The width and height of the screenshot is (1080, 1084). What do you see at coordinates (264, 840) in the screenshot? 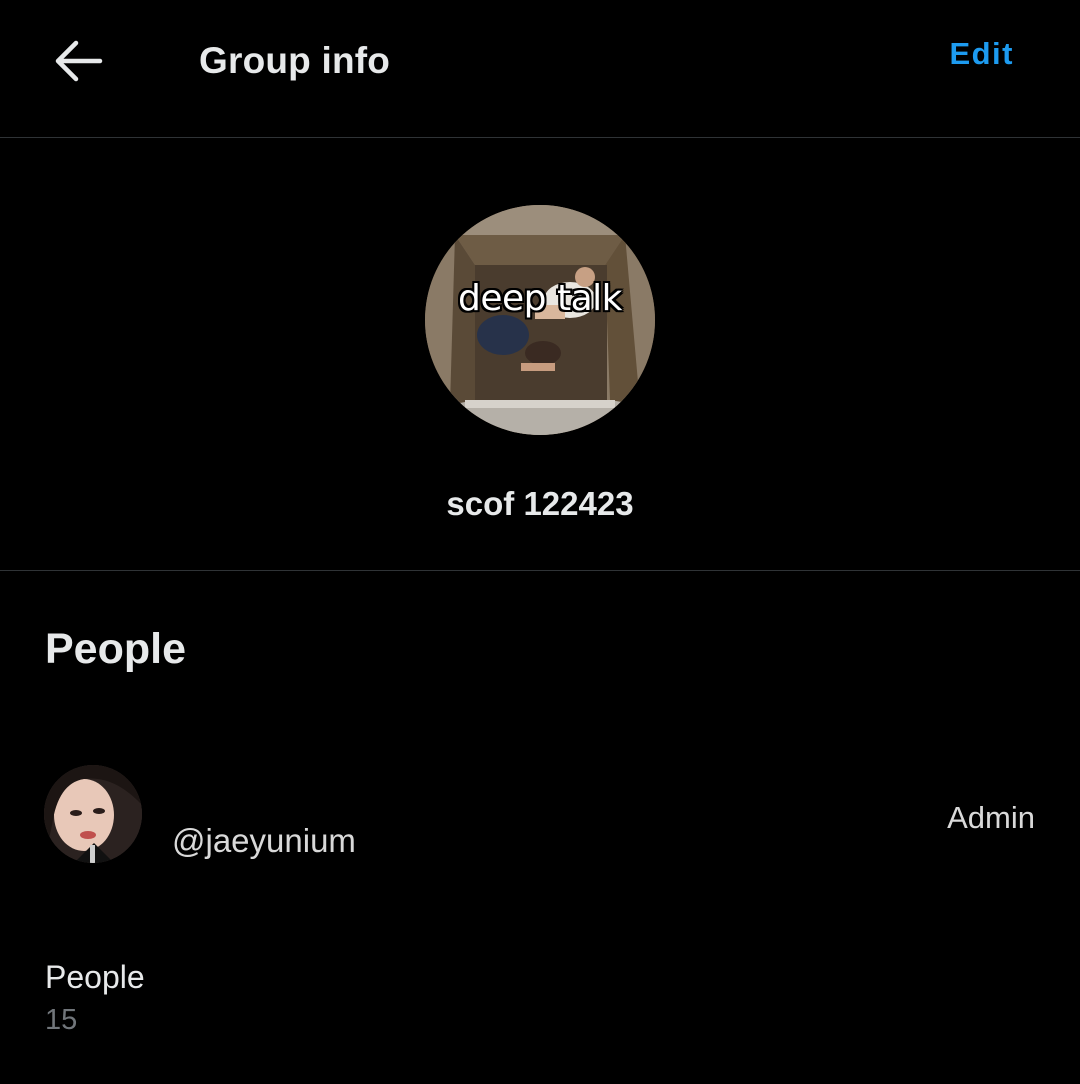
I see `member-handle: @jaeyunium` at bounding box center [264, 840].